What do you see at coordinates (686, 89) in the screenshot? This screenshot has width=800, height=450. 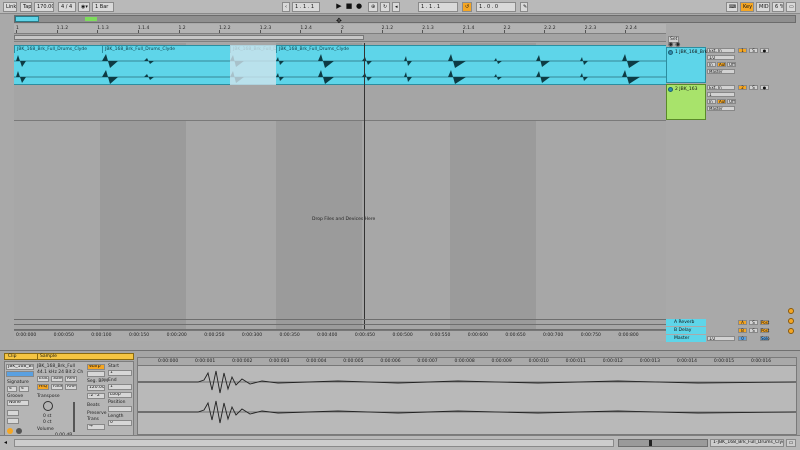 I see `track-2-name: 2 JBK_163` at bounding box center [686, 89].